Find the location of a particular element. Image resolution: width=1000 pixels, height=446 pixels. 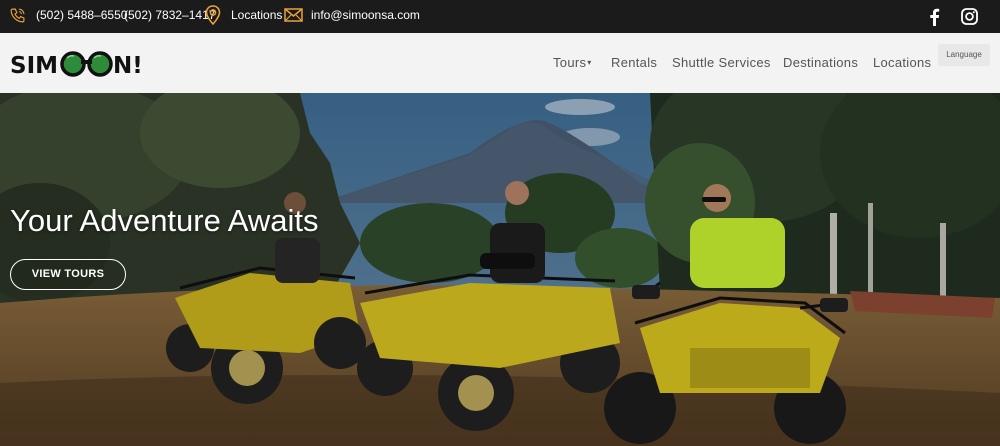

locations-link: Locations is located at coordinates (256, 15).